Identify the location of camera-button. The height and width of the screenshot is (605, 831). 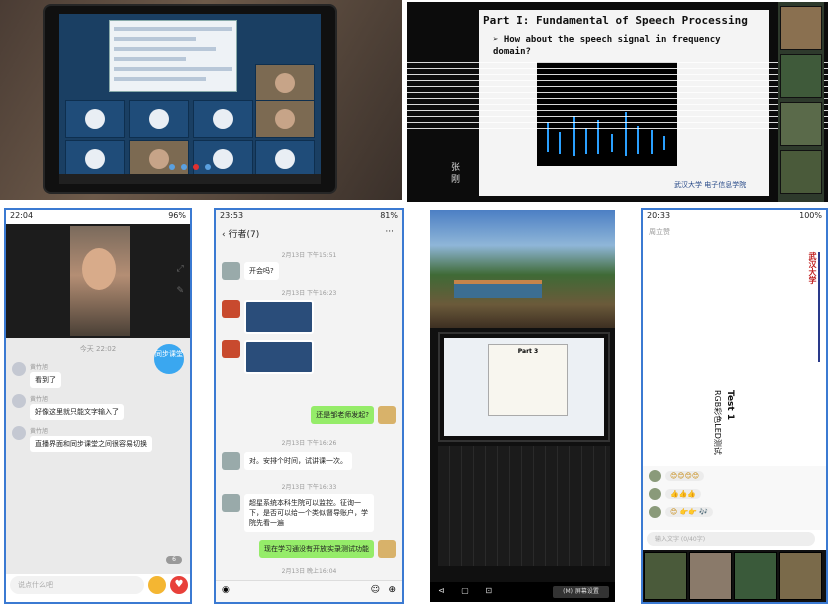
(184, 167).